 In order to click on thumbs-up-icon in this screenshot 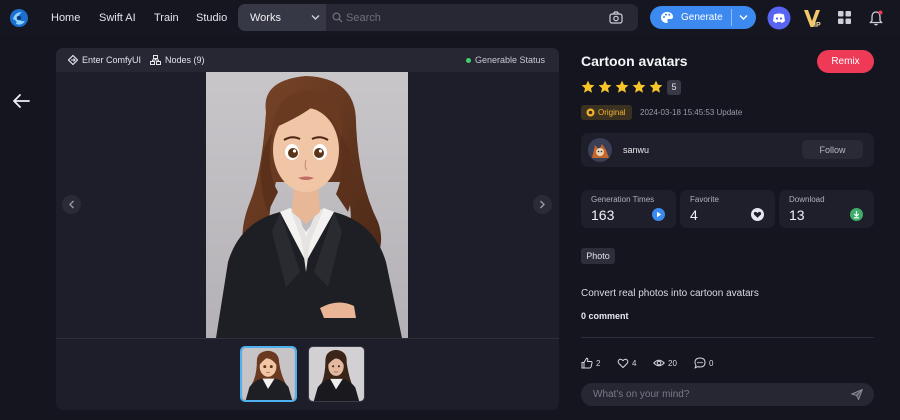, I will do `click(587, 363)`.